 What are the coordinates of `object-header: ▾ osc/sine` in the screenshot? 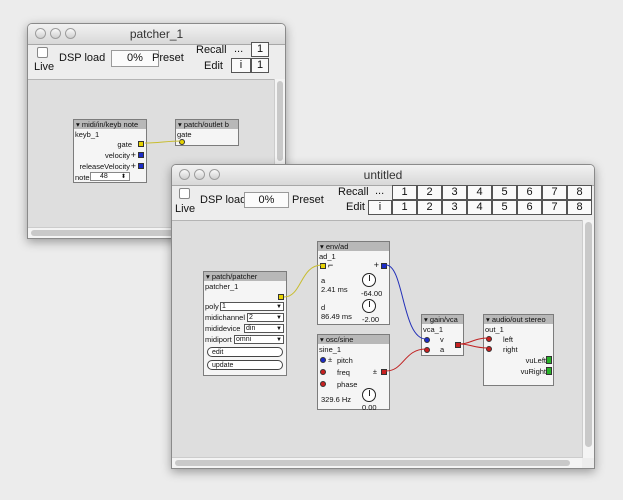 It's located at (353, 339).